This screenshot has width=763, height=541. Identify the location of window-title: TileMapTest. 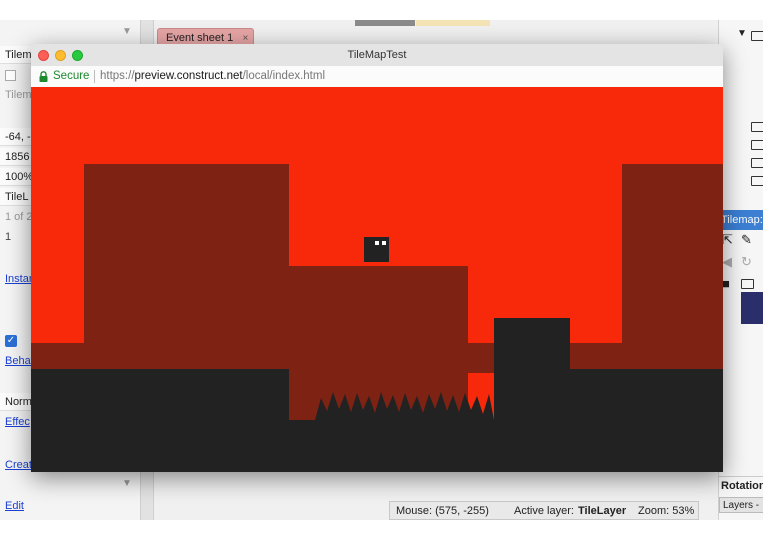
(377, 55).